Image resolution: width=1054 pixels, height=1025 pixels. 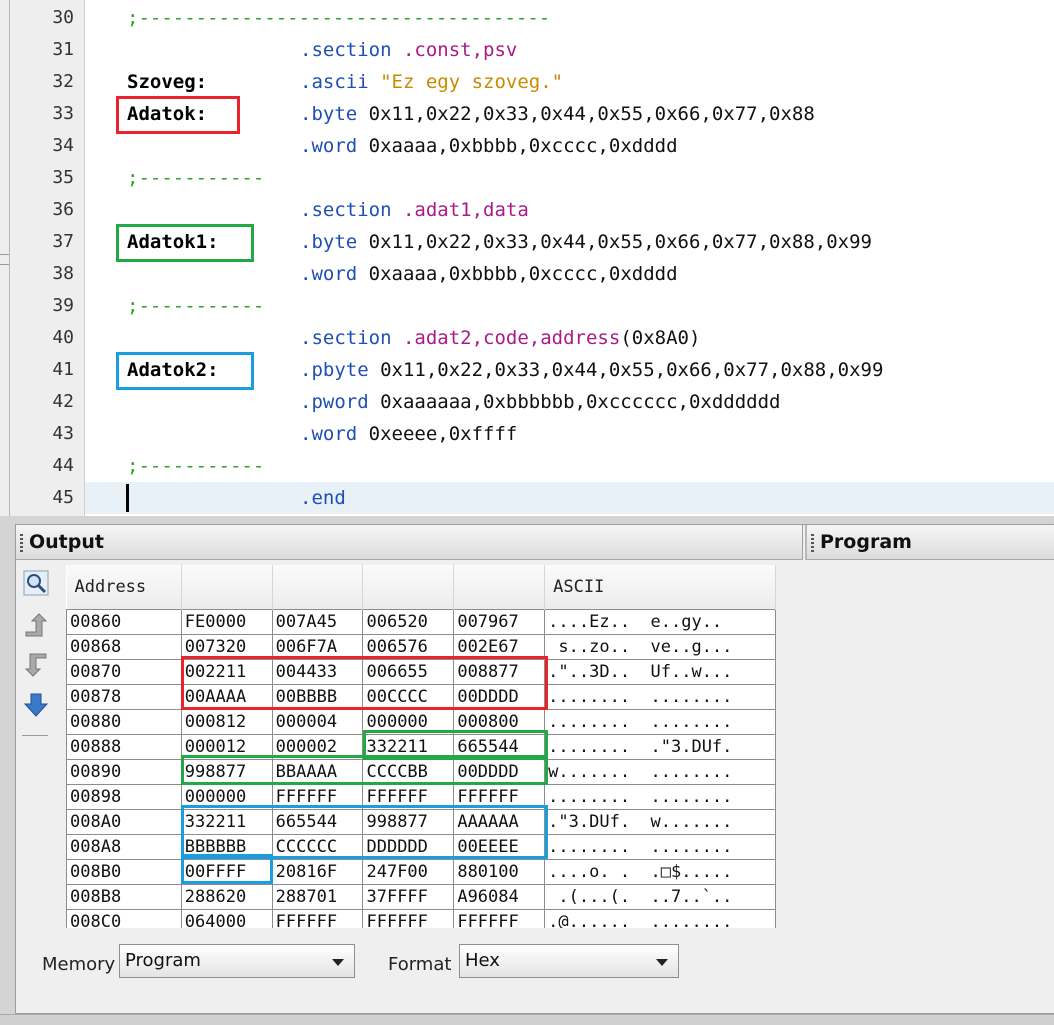 I want to click on code-directive: .ascii, so click(x=334, y=82).